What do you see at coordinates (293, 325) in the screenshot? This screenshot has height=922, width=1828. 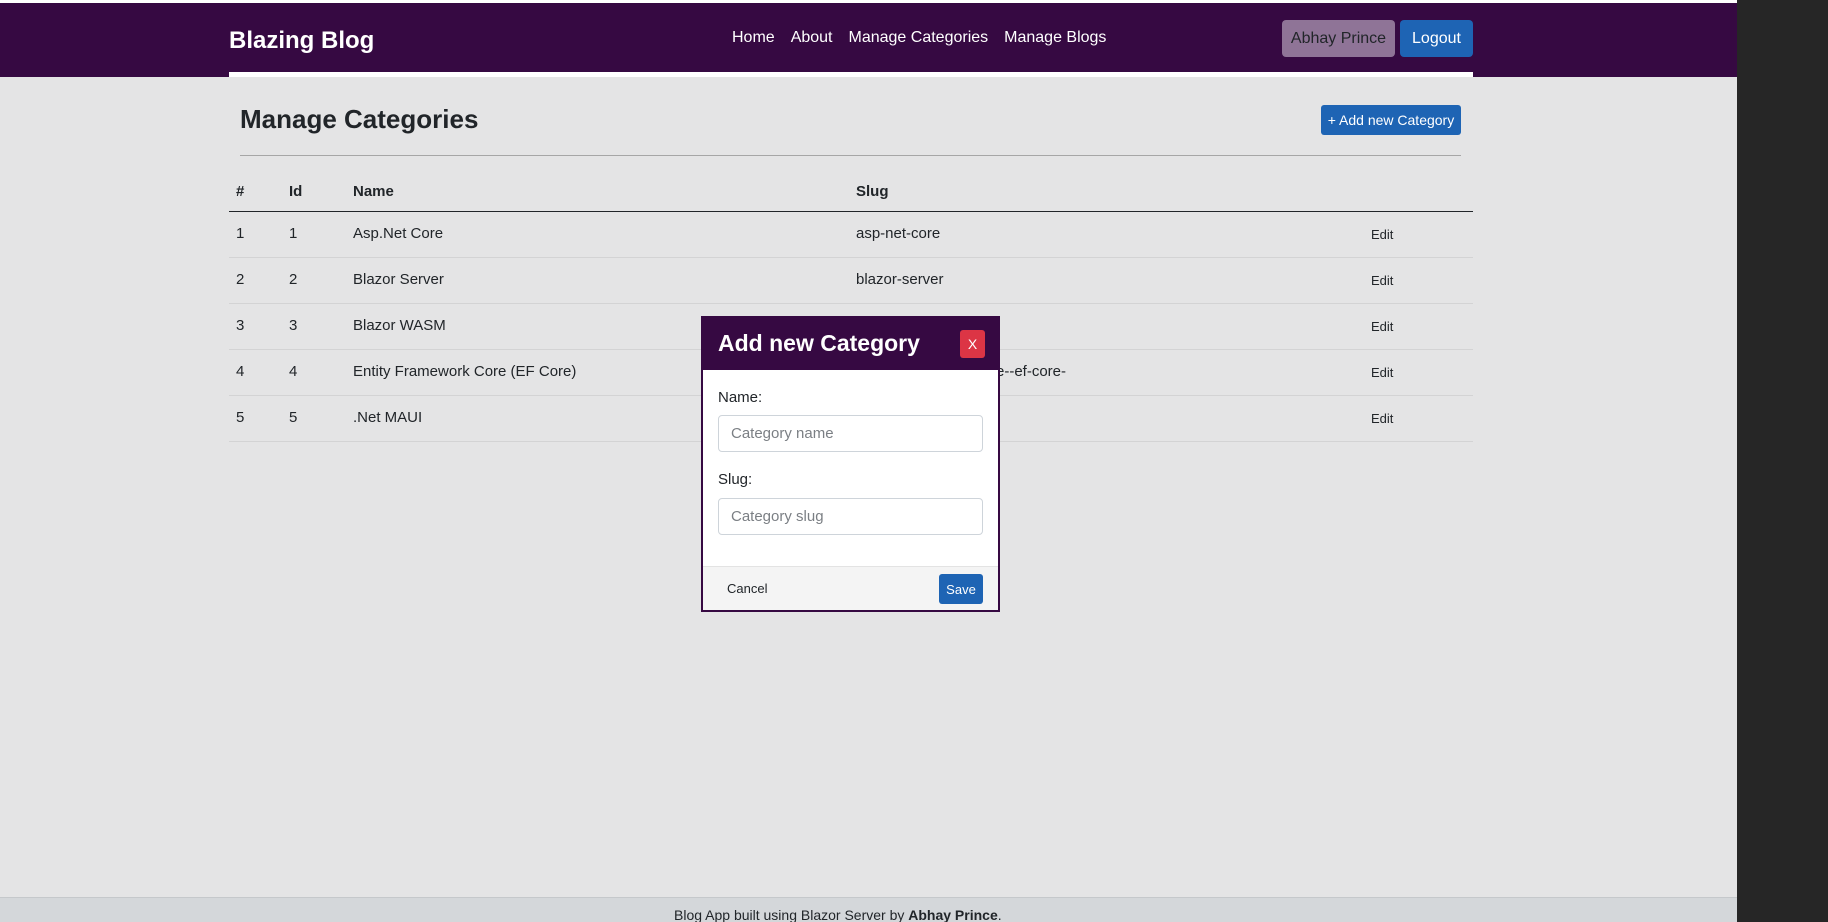 I see `cell-id: 3` at bounding box center [293, 325].